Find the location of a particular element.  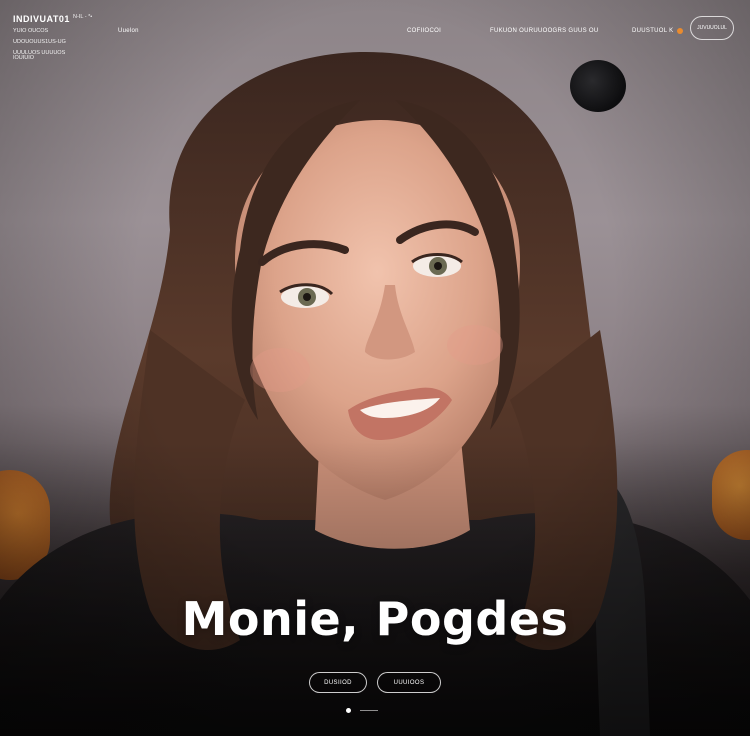

brand-footer-text: IOUIUIO is located at coordinates (24, 58).